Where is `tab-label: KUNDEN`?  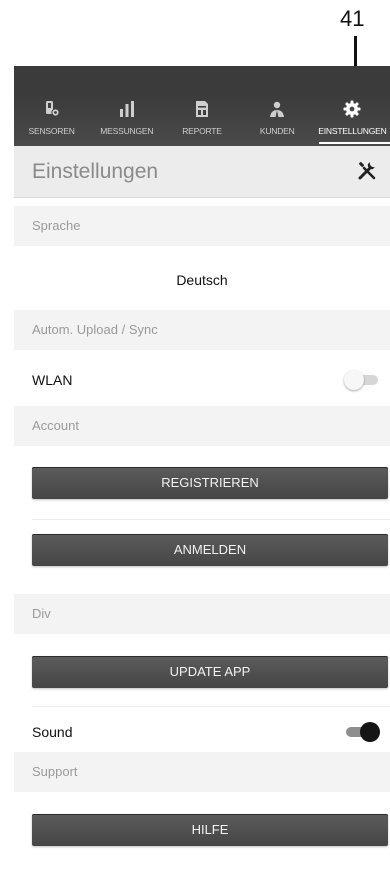 tab-label: KUNDEN is located at coordinates (277, 131).